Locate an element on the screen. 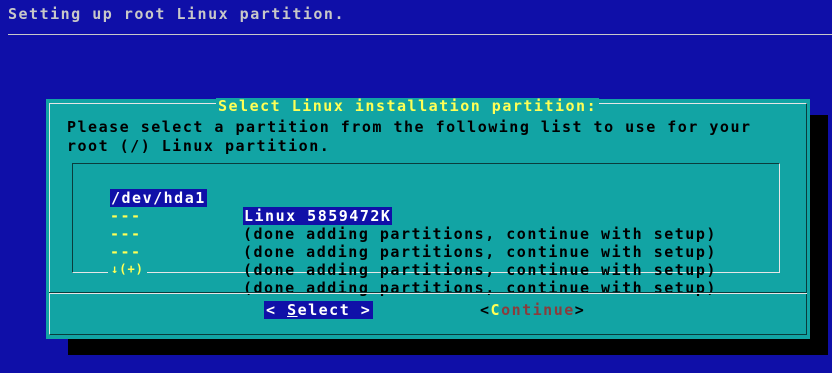 The height and width of the screenshot is (373, 840). prompt-line-2: root (/) Linux partition. is located at coordinates (199, 146).